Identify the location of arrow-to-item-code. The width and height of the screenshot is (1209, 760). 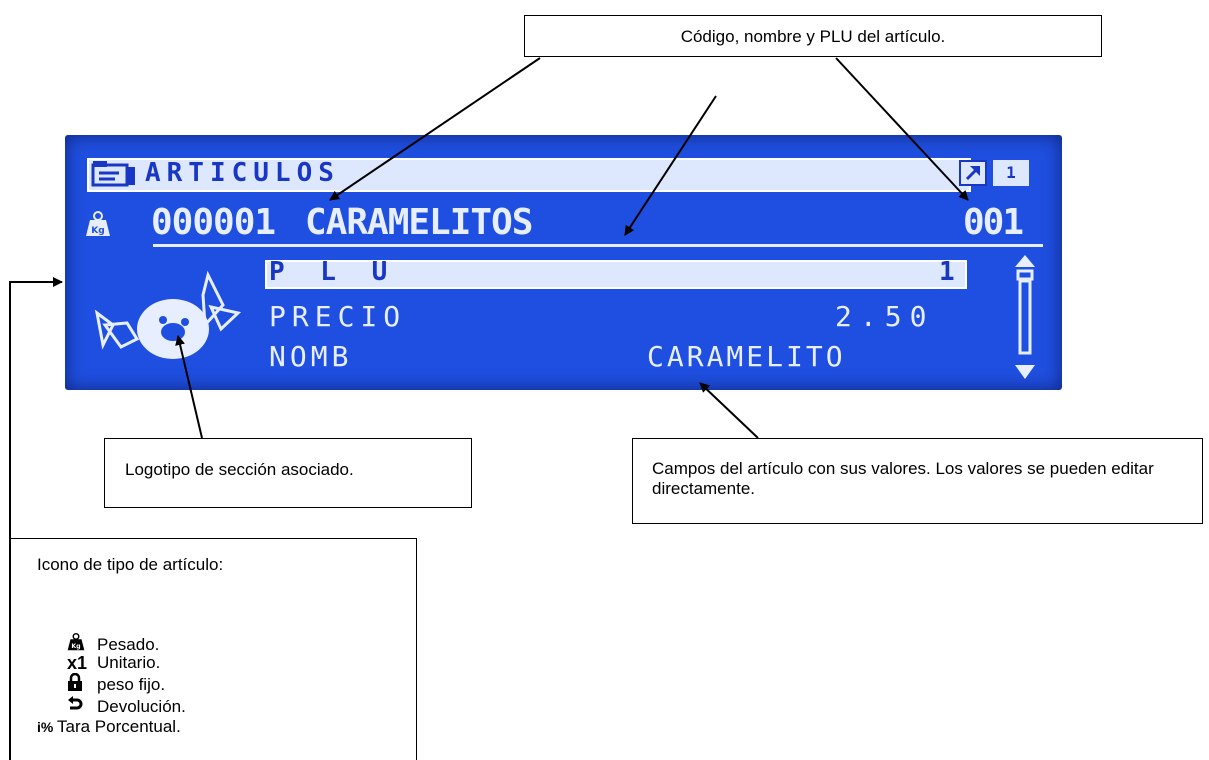
(435, 129).